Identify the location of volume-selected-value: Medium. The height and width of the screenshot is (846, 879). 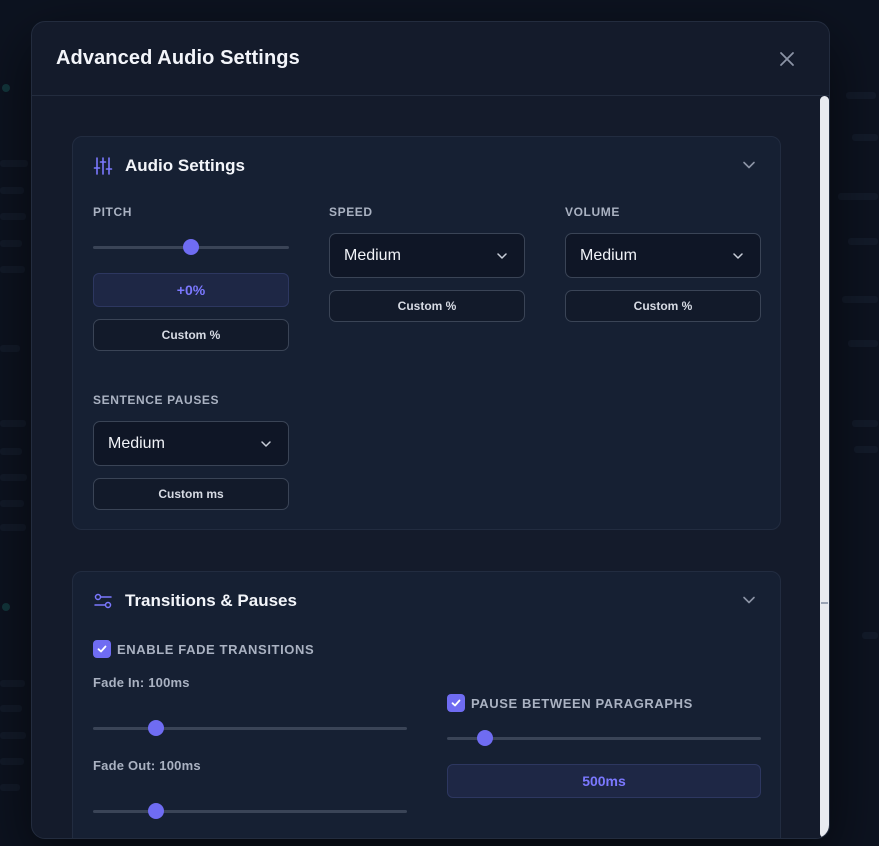
(608, 255).